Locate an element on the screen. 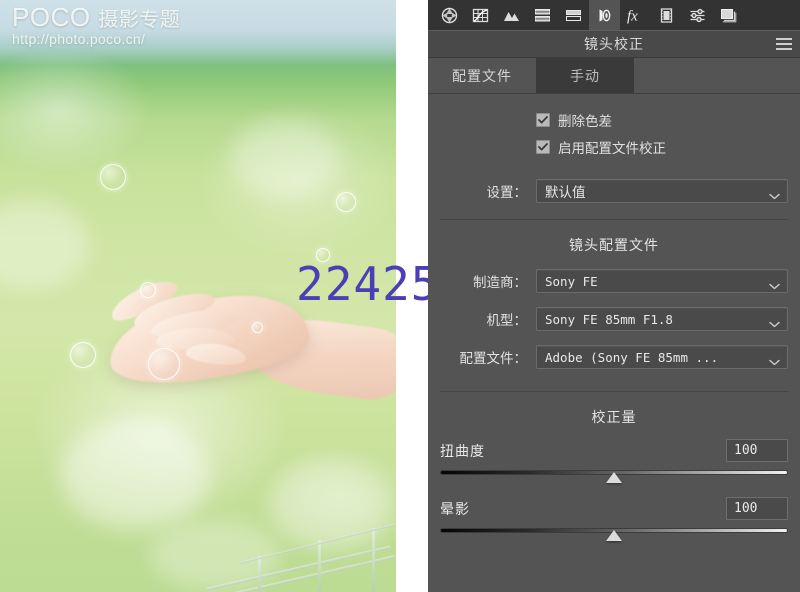 This screenshot has height=592, width=800. color-mixer-icon is located at coordinates (542, 15).